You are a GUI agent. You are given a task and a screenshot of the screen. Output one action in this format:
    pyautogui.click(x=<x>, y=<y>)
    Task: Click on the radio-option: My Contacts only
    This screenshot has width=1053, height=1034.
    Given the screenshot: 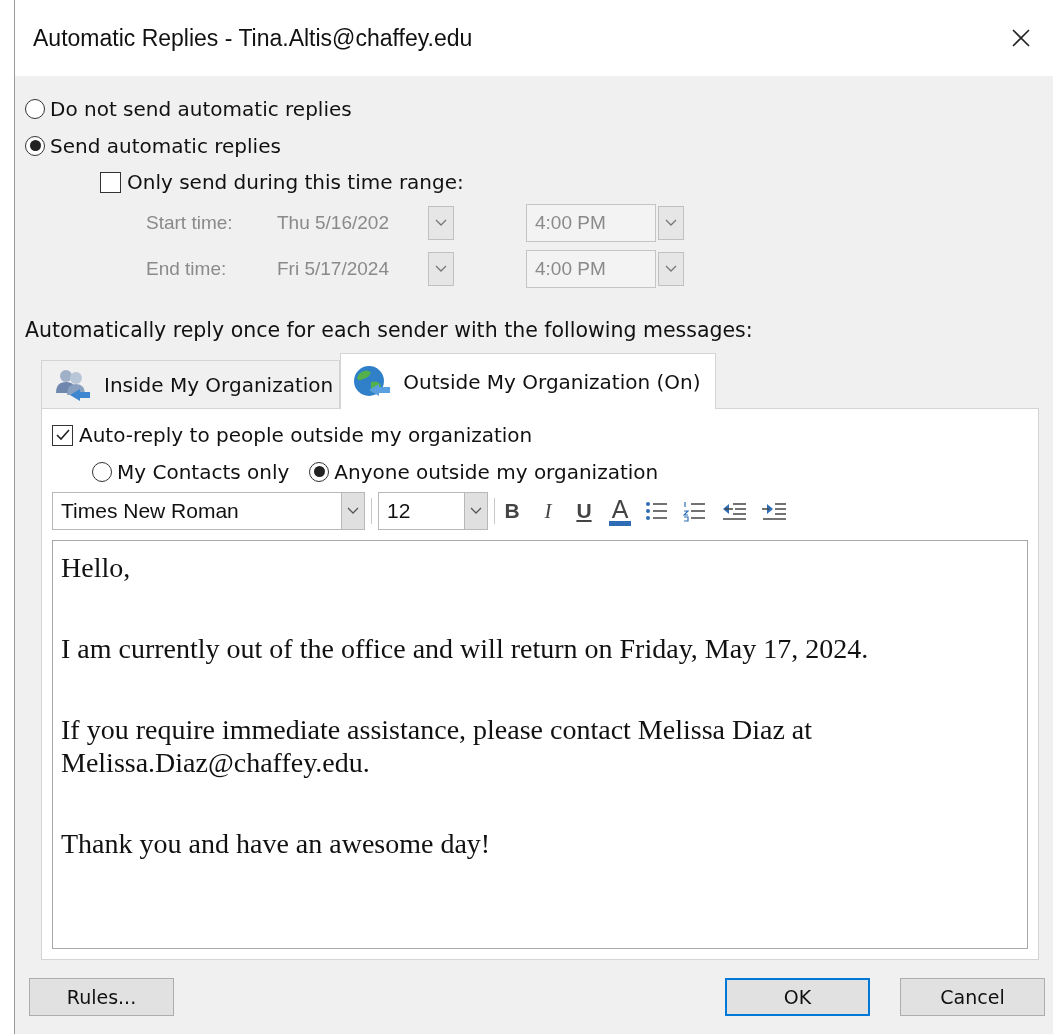 What is the action you would take?
    pyautogui.click(x=191, y=471)
    